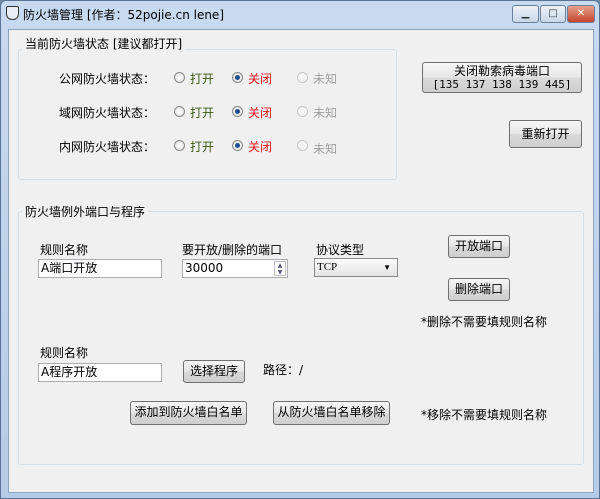 Image resolution: width=600 pixels, height=499 pixels. I want to click on maximize-button: □, so click(553, 14).